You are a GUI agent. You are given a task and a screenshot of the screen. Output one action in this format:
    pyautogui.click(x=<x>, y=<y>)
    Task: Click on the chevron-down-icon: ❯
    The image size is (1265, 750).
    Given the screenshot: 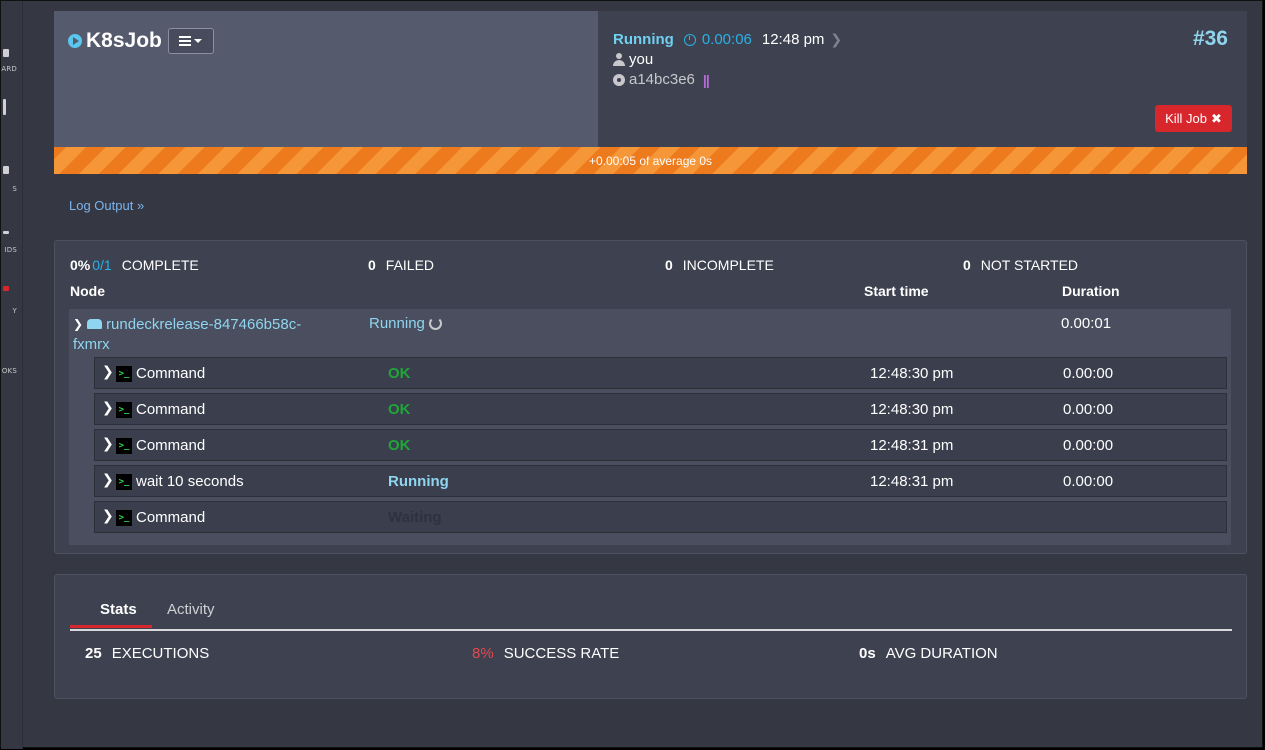 What is the action you would take?
    pyautogui.click(x=78, y=324)
    